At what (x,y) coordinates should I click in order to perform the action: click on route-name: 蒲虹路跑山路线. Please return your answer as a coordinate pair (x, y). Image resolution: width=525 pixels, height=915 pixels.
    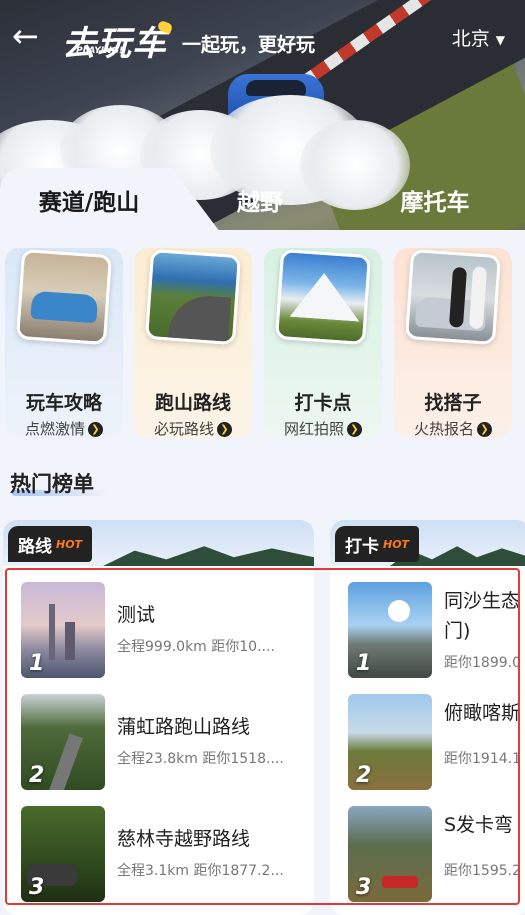
    Looking at the image, I should click on (184, 727).